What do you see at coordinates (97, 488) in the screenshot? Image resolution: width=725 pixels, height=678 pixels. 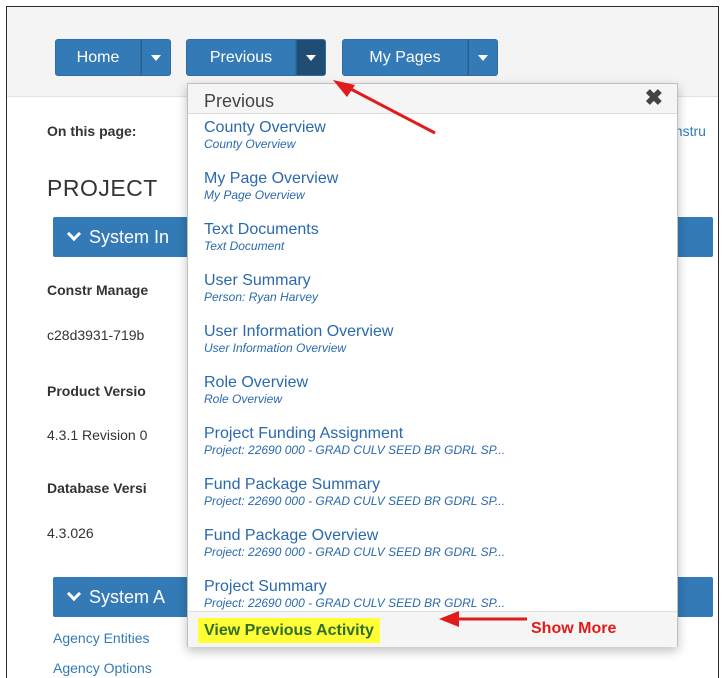 I see `field-label: Database Versi` at bounding box center [97, 488].